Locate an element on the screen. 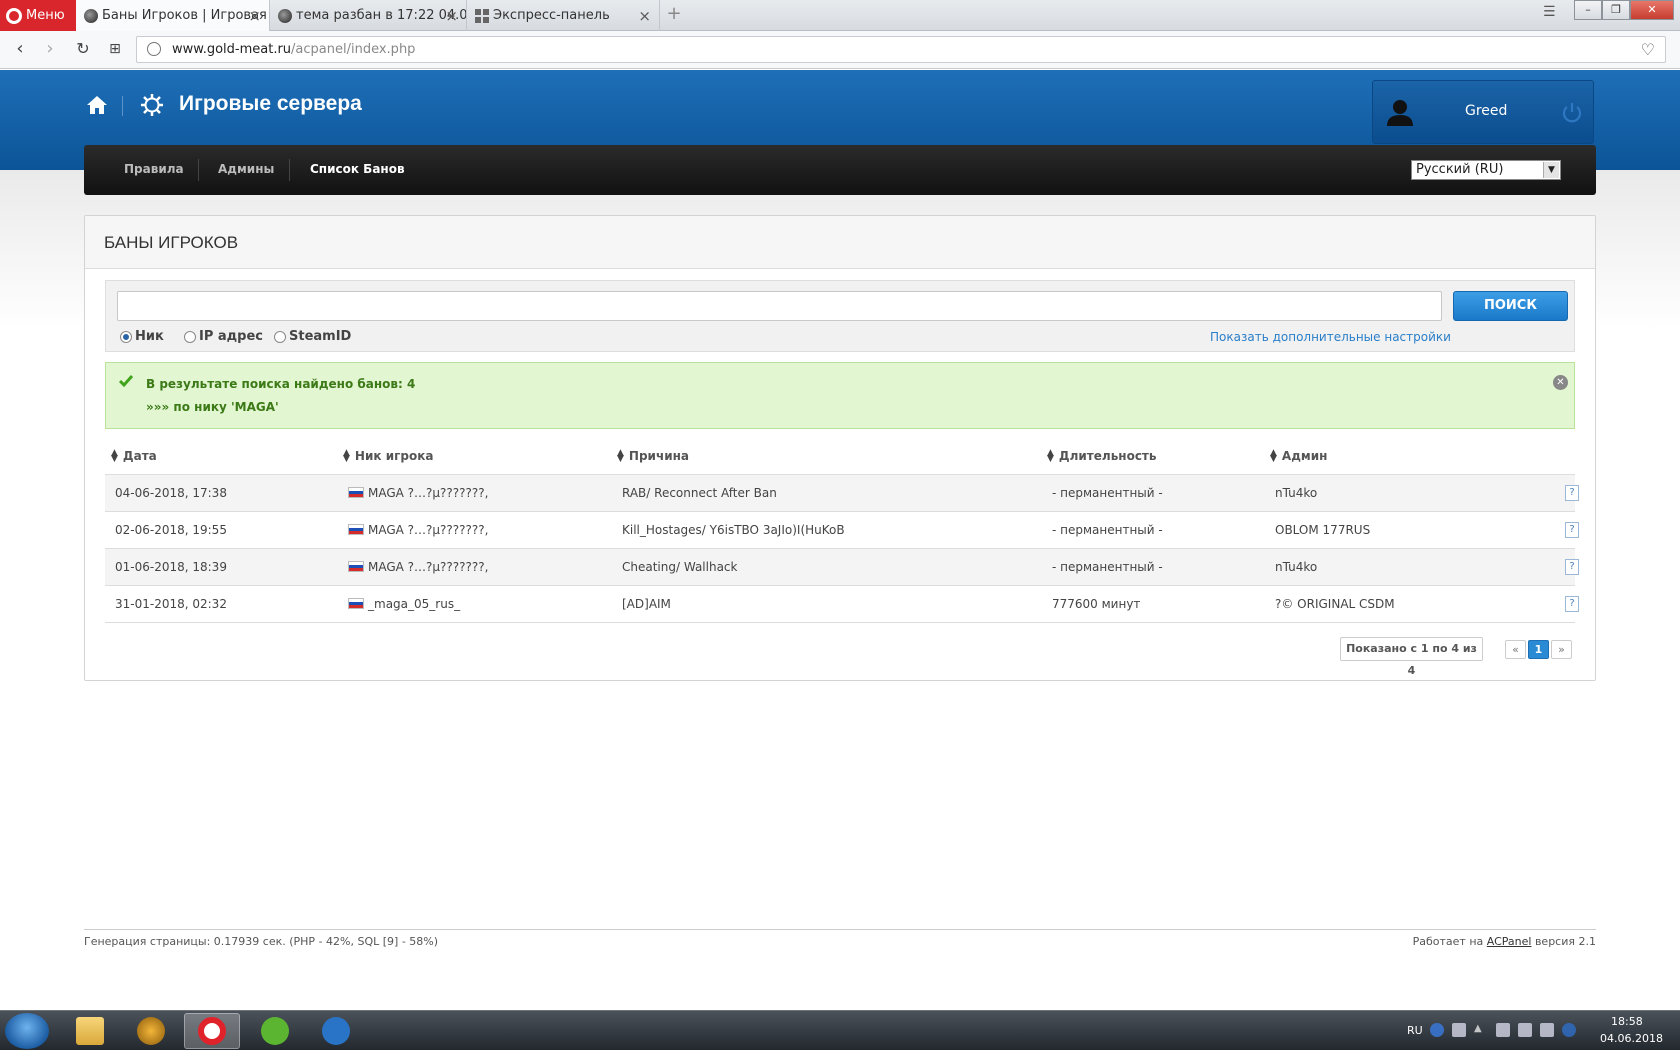 The image size is (1680, 1050). tab-title: Баны Игроков | Игровая is located at coordinates (184, 15).